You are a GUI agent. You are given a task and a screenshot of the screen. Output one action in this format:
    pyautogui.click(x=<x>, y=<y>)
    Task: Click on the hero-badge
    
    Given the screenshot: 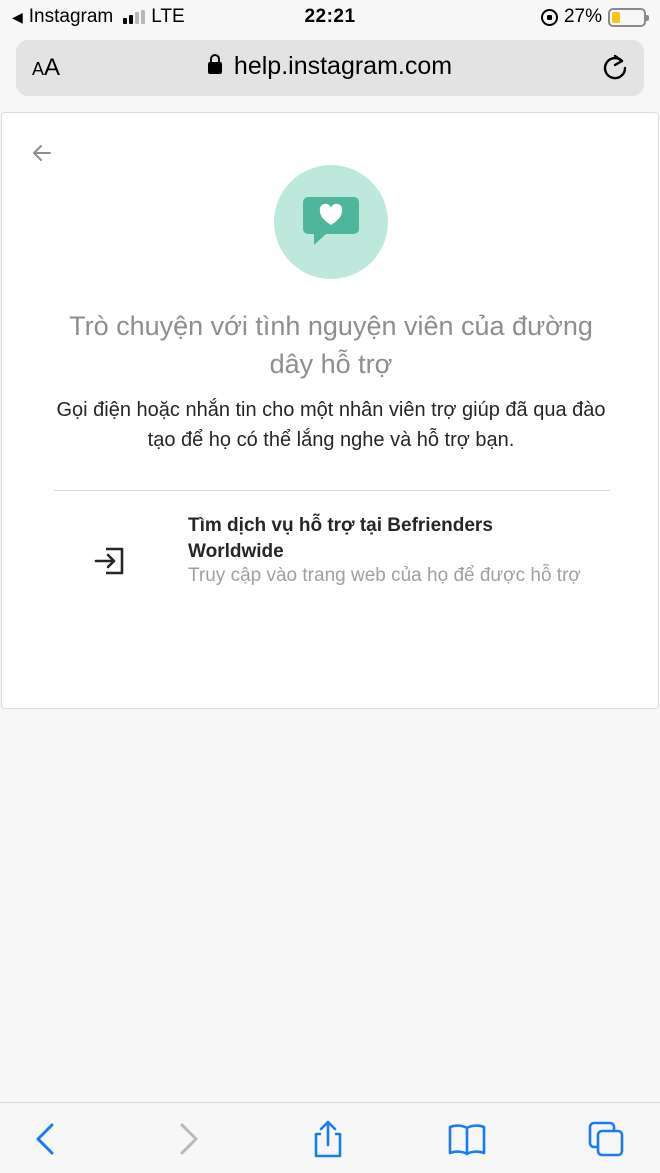 What is the action you would take?
    pyautogui.click(x=331, y=222)
    